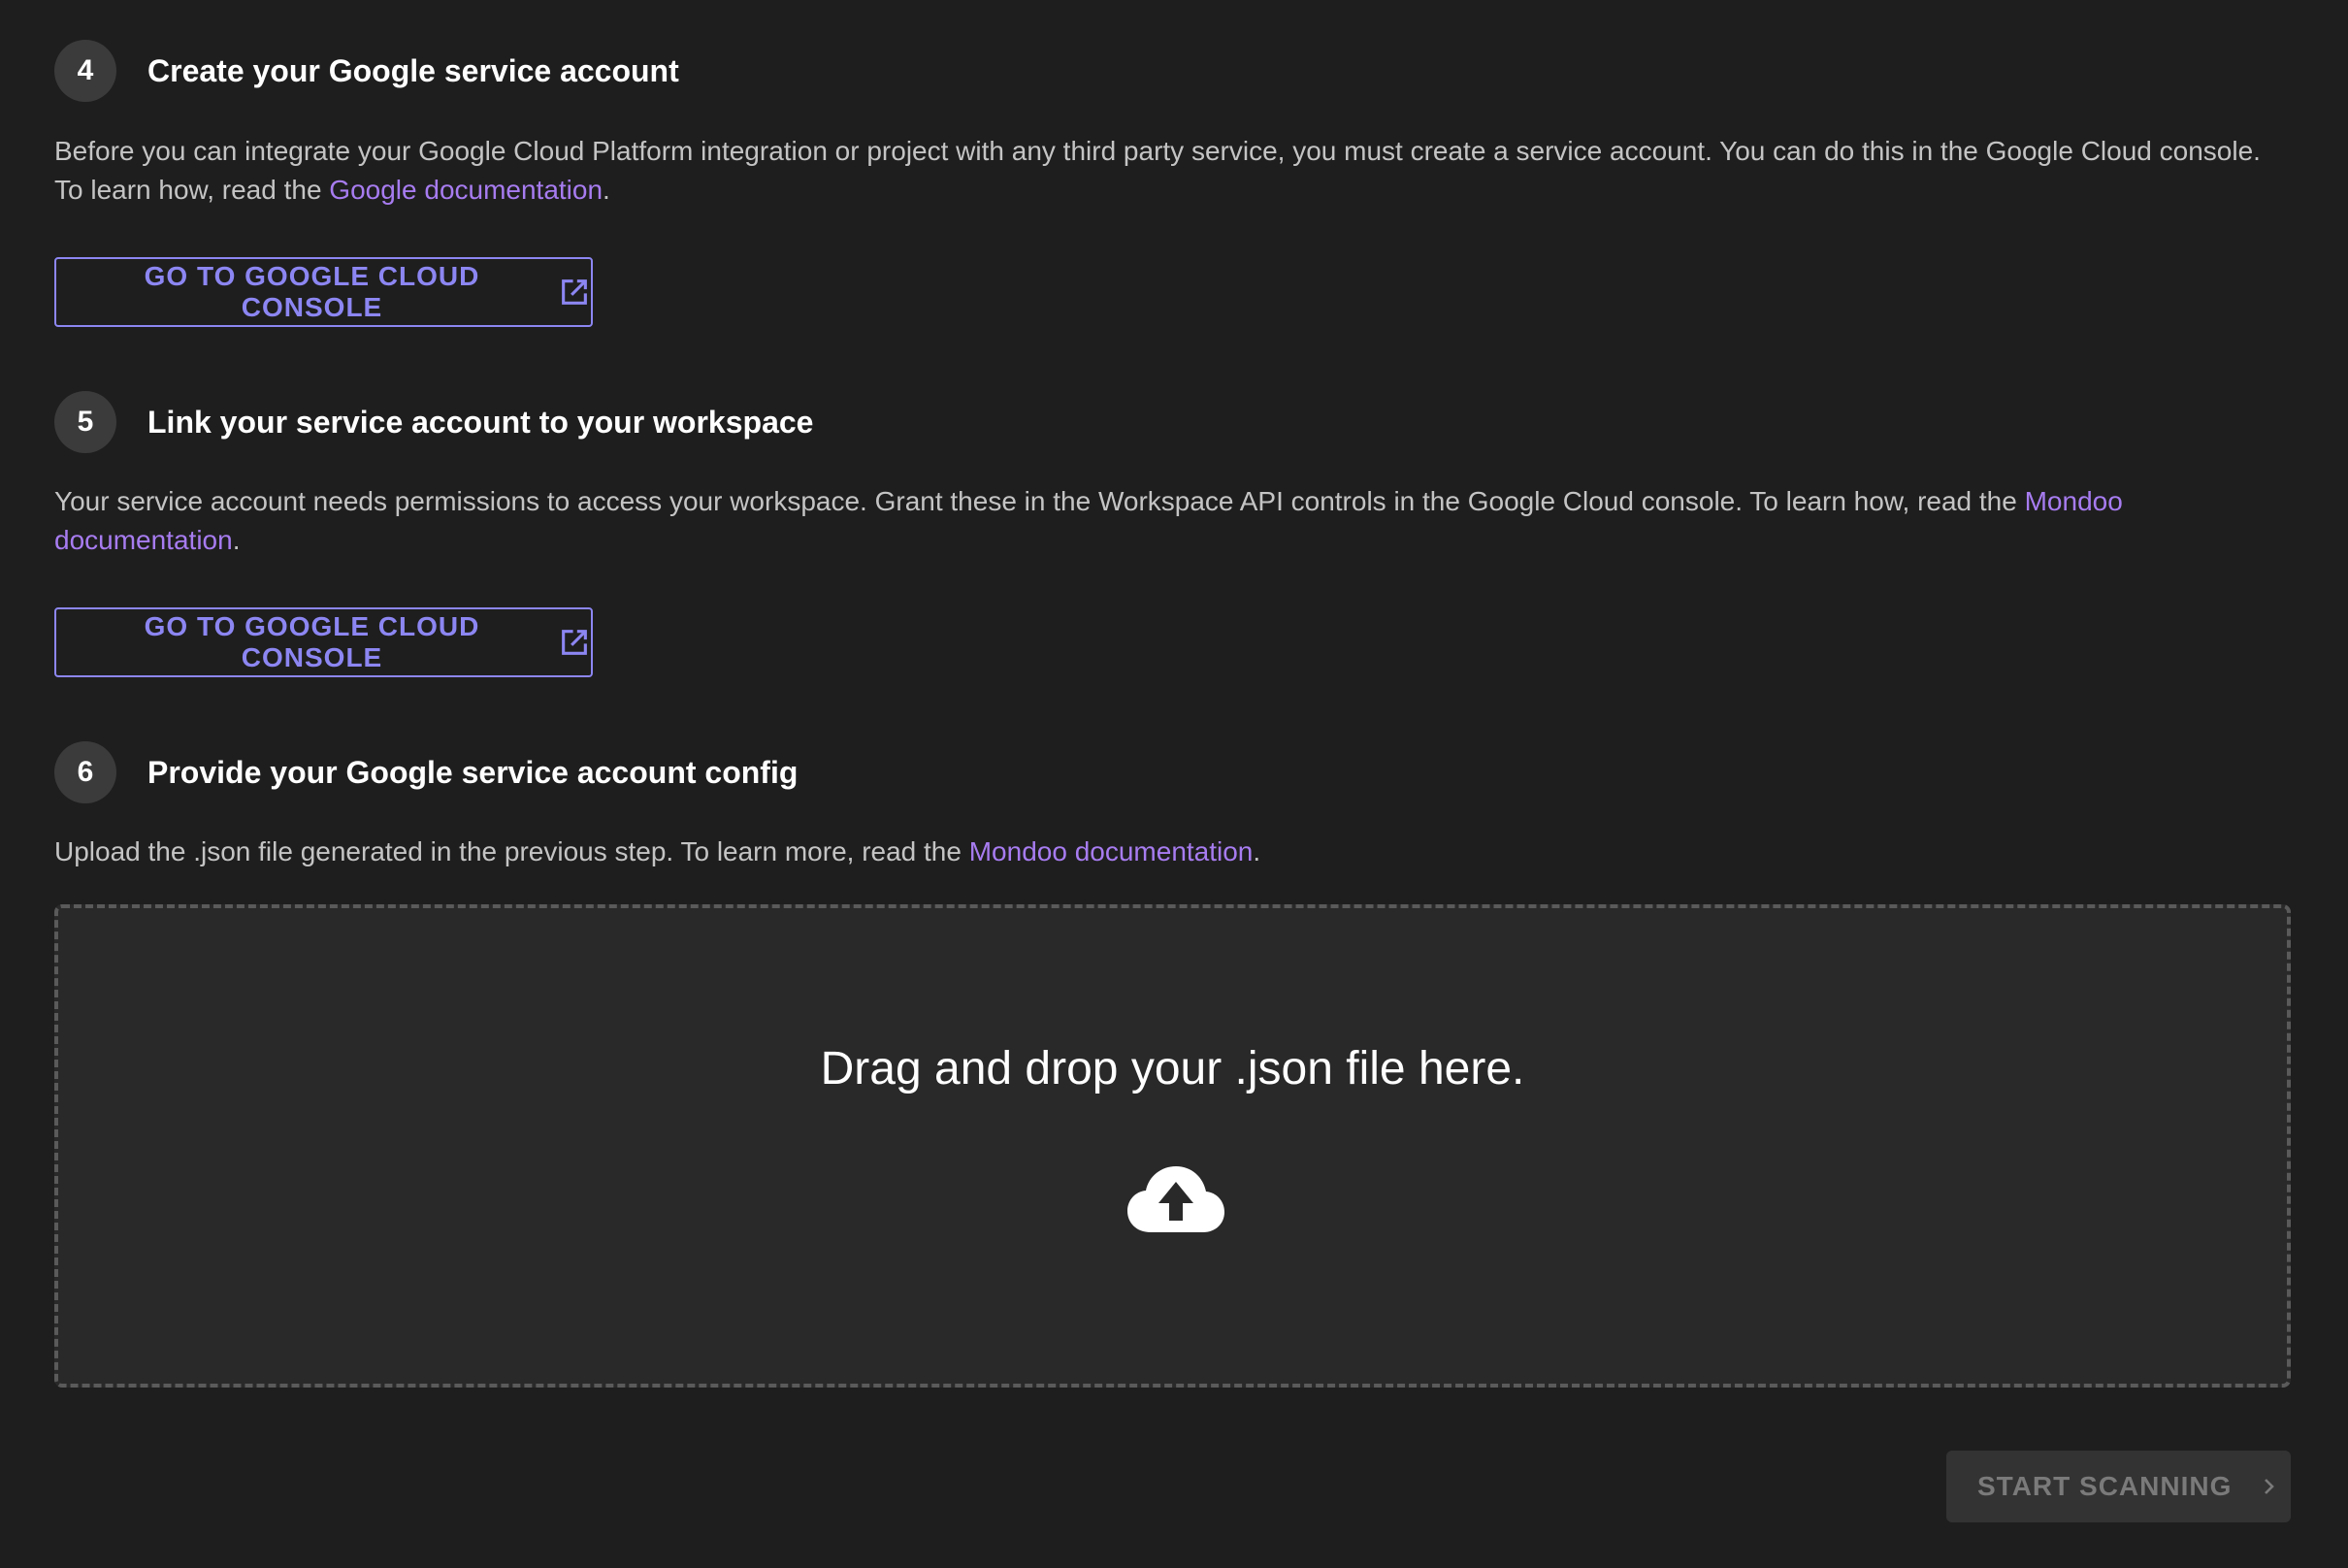 Image resolution: width=2348 pixels, height=1568 pixels. Describe the element at coordinates (466, 190) in the screenshot. I see `google-documentation-link: Google documentation` at that location.